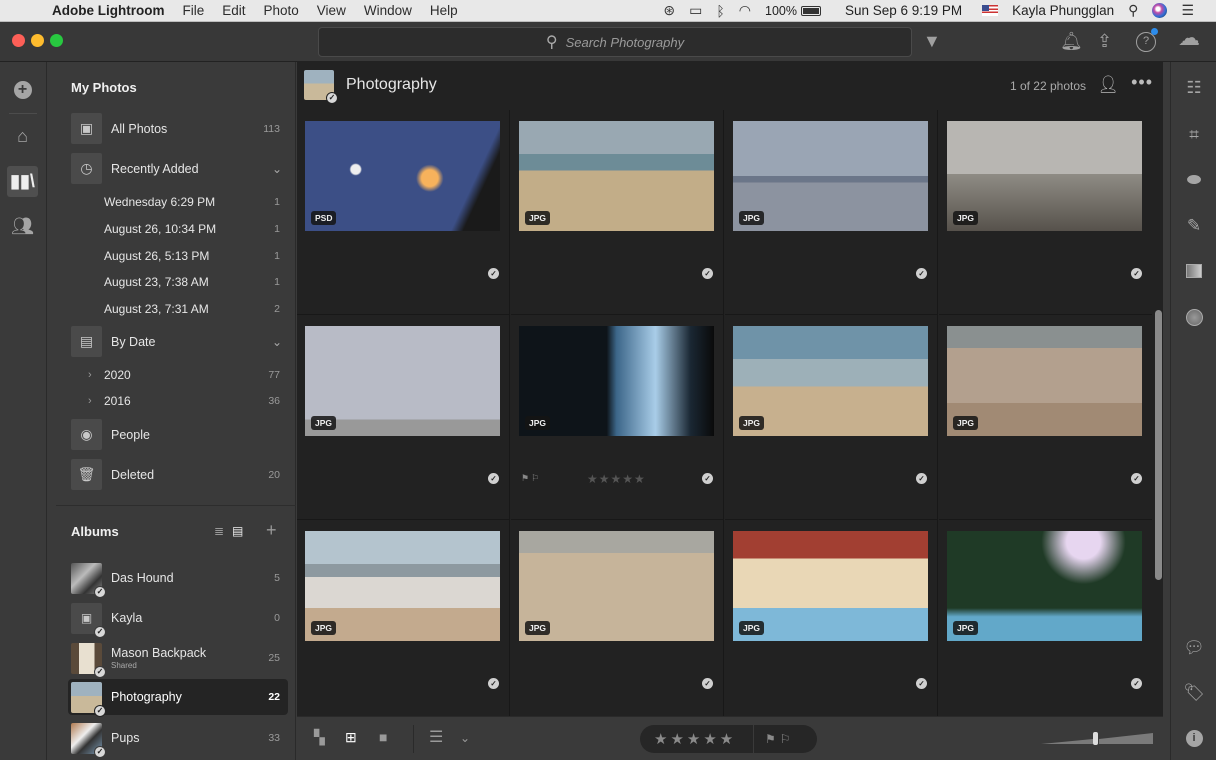 The image size is (1216, 760). Describe the element at coordinates (196, 282) in the screenshot. I see `recent-item: August 23, 7:38 AM 1` at that location.